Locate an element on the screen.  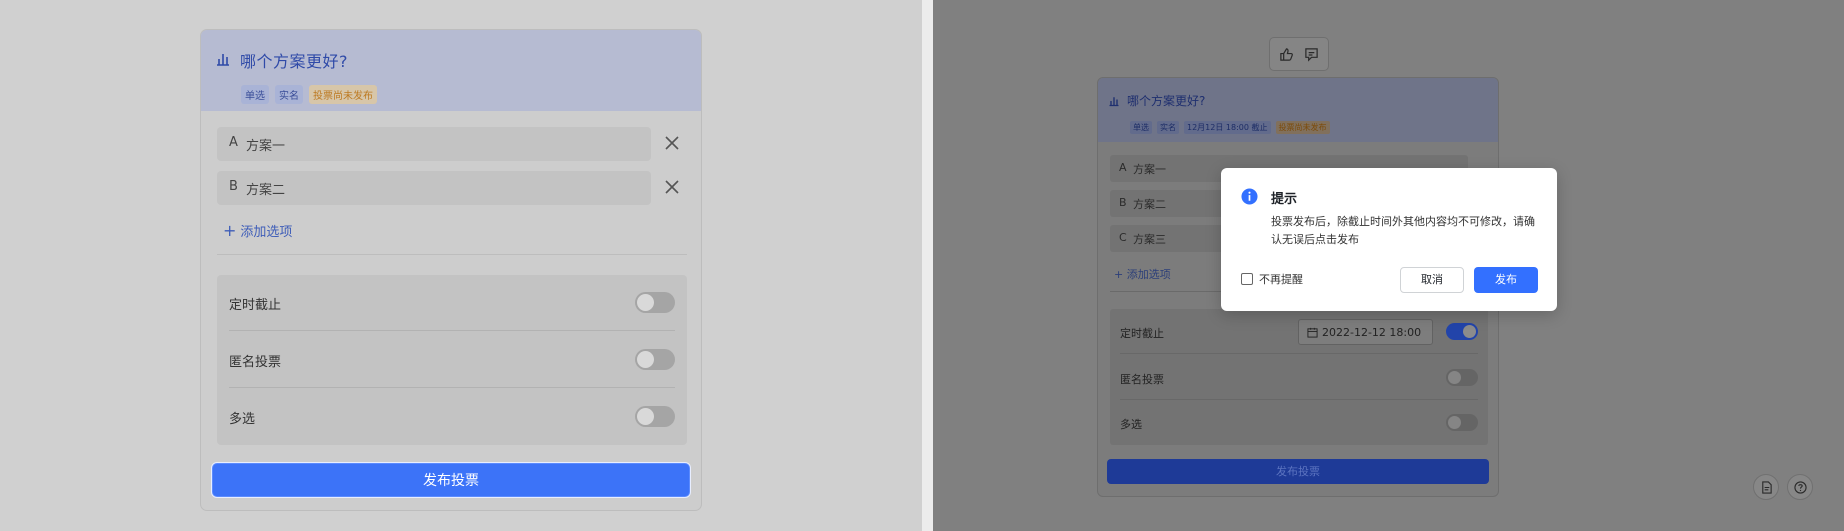
document-icon is located at coordinates (1766, 487).